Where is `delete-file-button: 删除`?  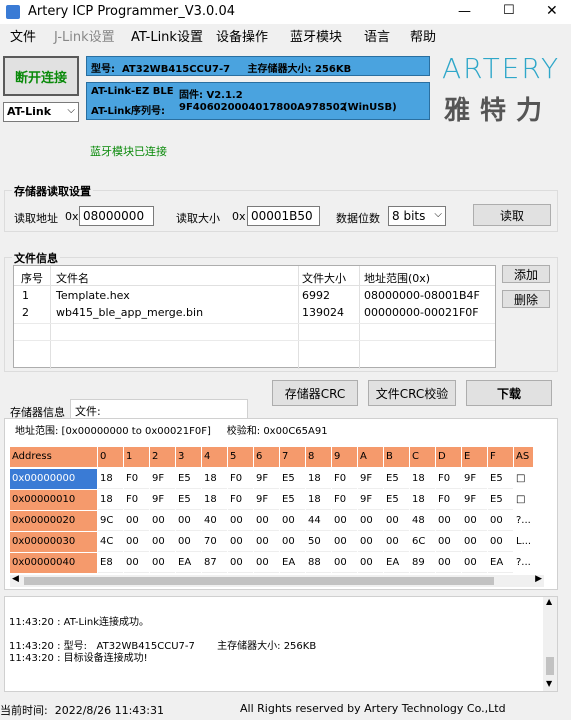 delete-file-button: 删除 is located at coordinates (526, 299).